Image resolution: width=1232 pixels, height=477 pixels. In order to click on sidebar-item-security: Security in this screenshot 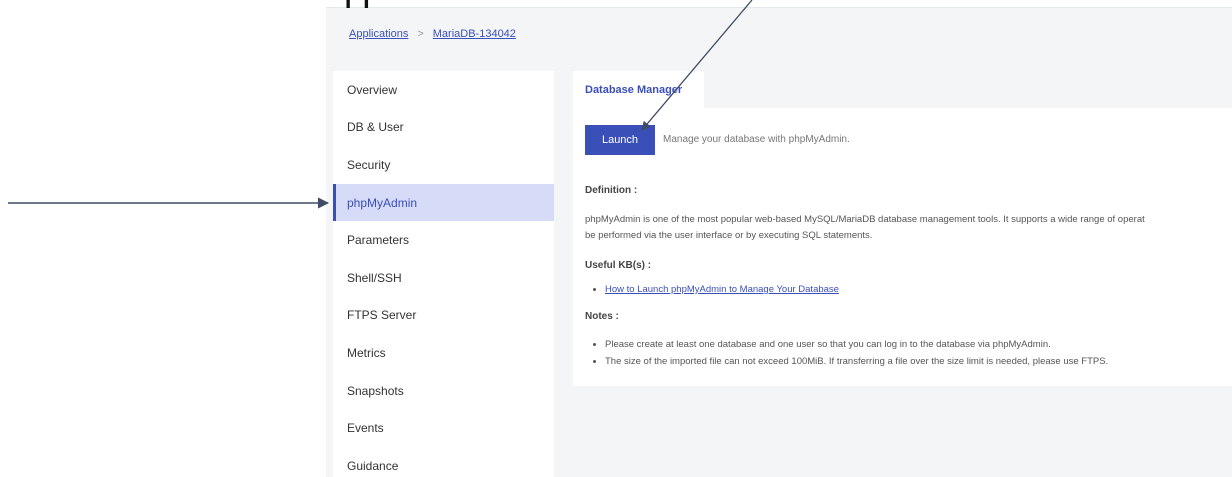, I will do `click(443, 165)`.